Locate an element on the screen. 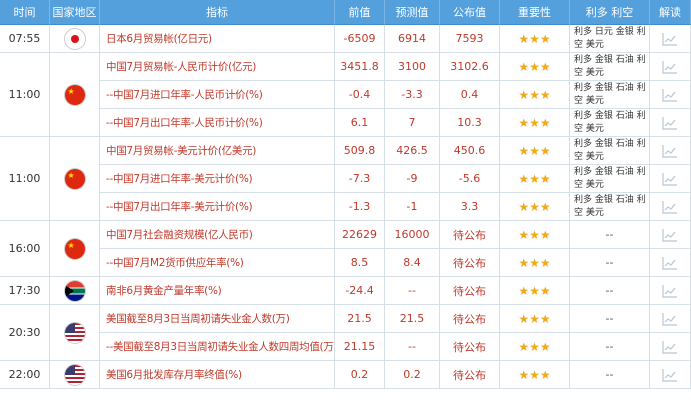 The width and height of the screenshot is (691, 400). event-time: 07:55 is located at coordinates (25, 39).